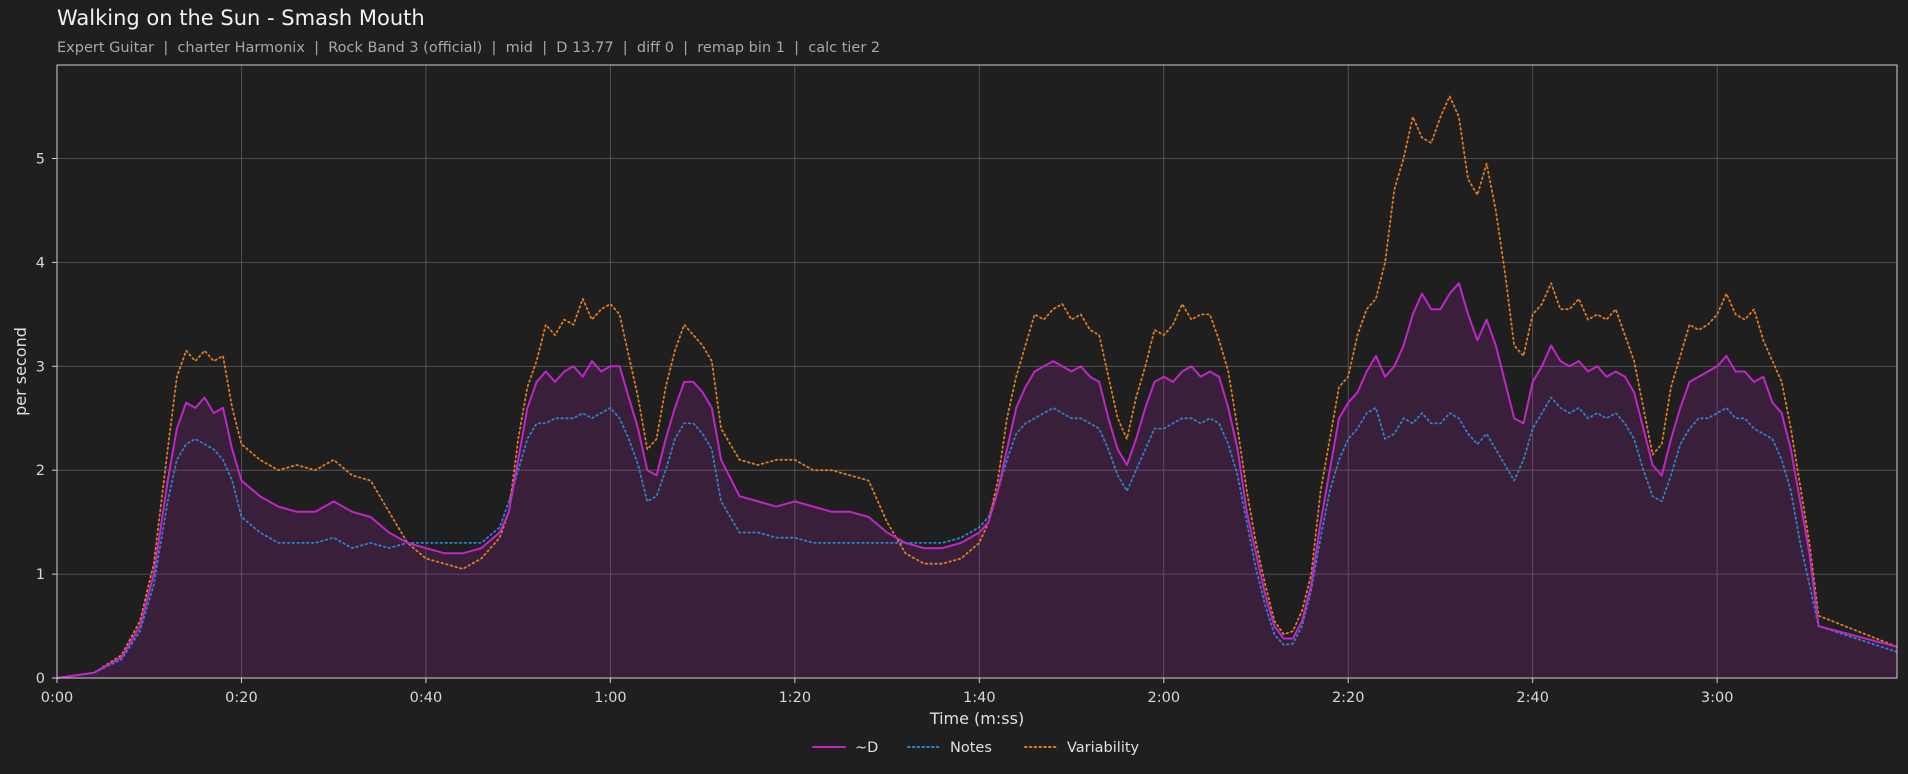  What do you see at coordinates (610, 698) in the screenshot?
I see `x-tick-label: 1:00` at bounding box center [610, 698].